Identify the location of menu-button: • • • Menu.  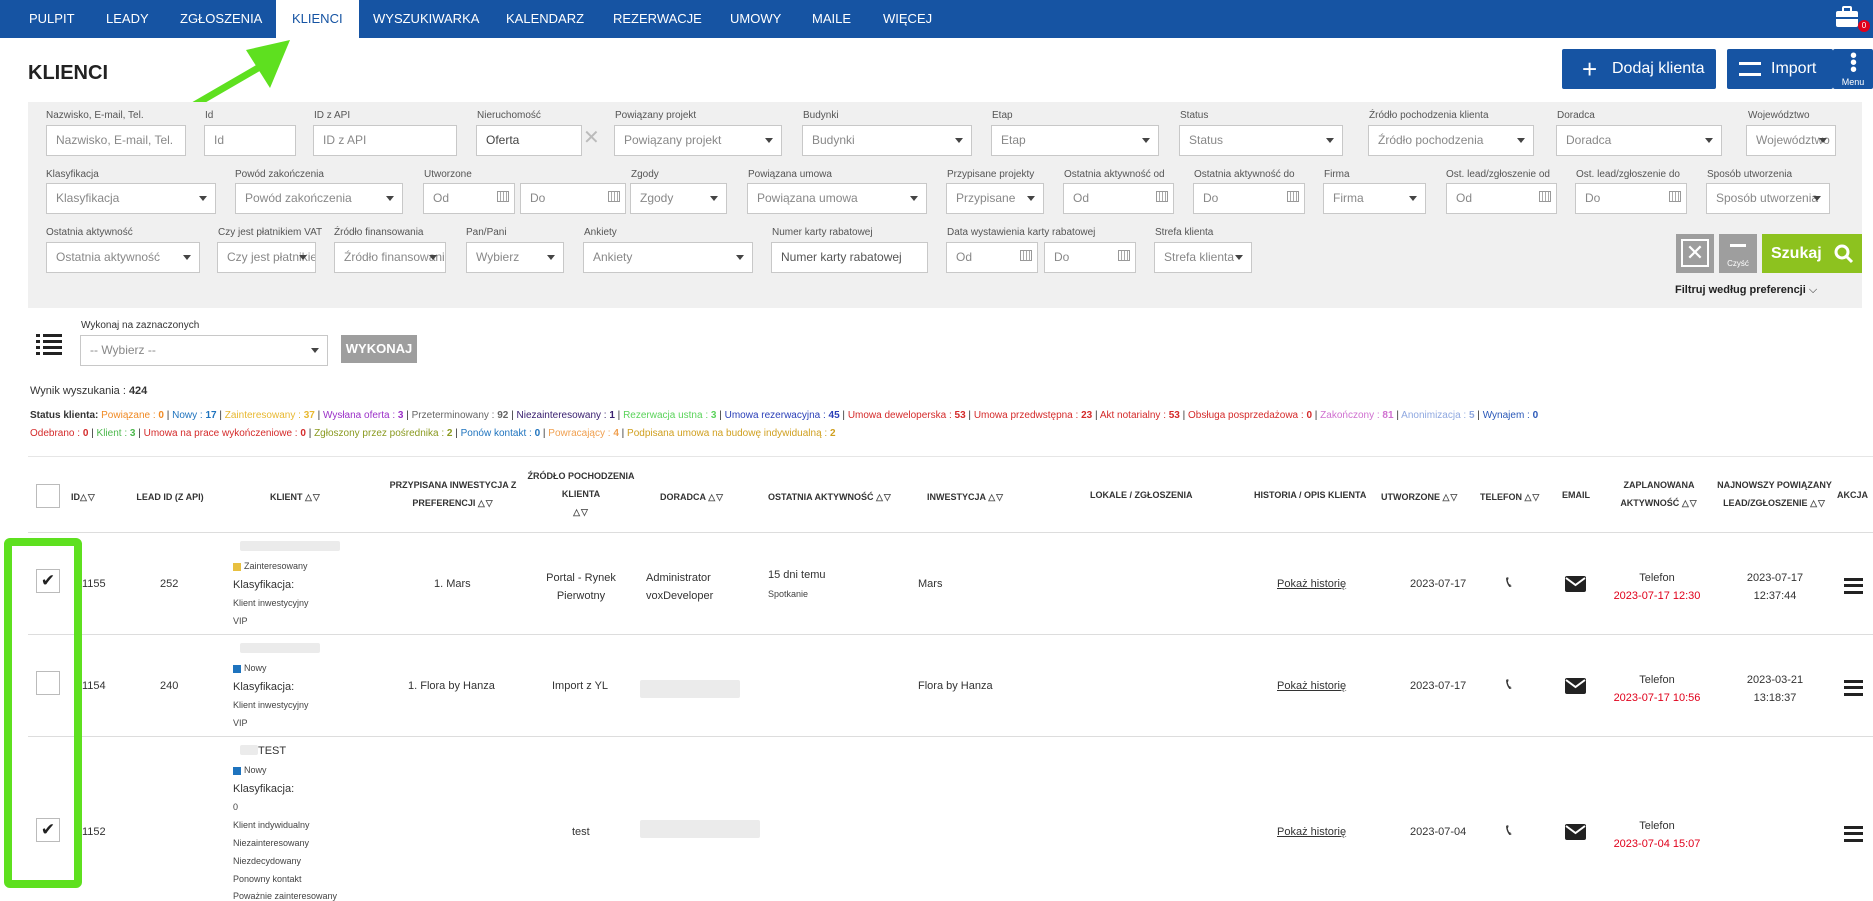
(1853, 67).